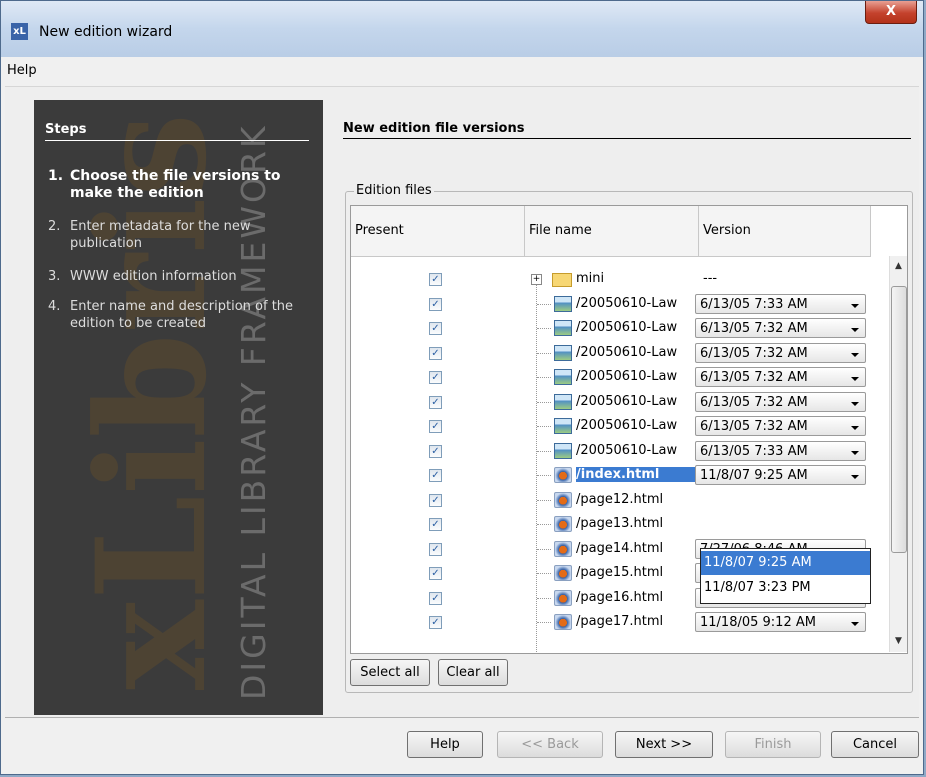 The width and height of the screenshot is (926, 777). Describe the element at coordinates (664, 744) in the screenshot. I see `next-button: Next >>` at that location.